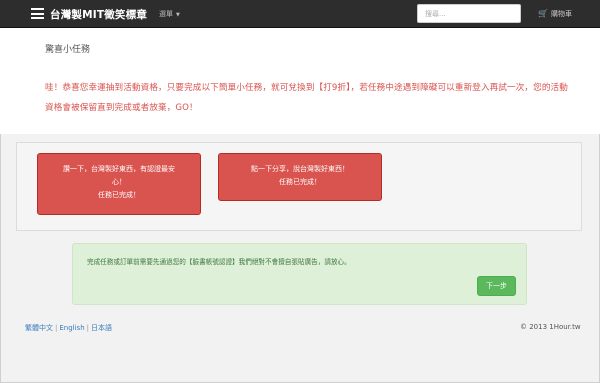 The width and height of the screenshot is (600, 383). What do you see at coordinates (37, 13) in the screenshot?
I see `menu-icon` at bounding box center [37, 13].